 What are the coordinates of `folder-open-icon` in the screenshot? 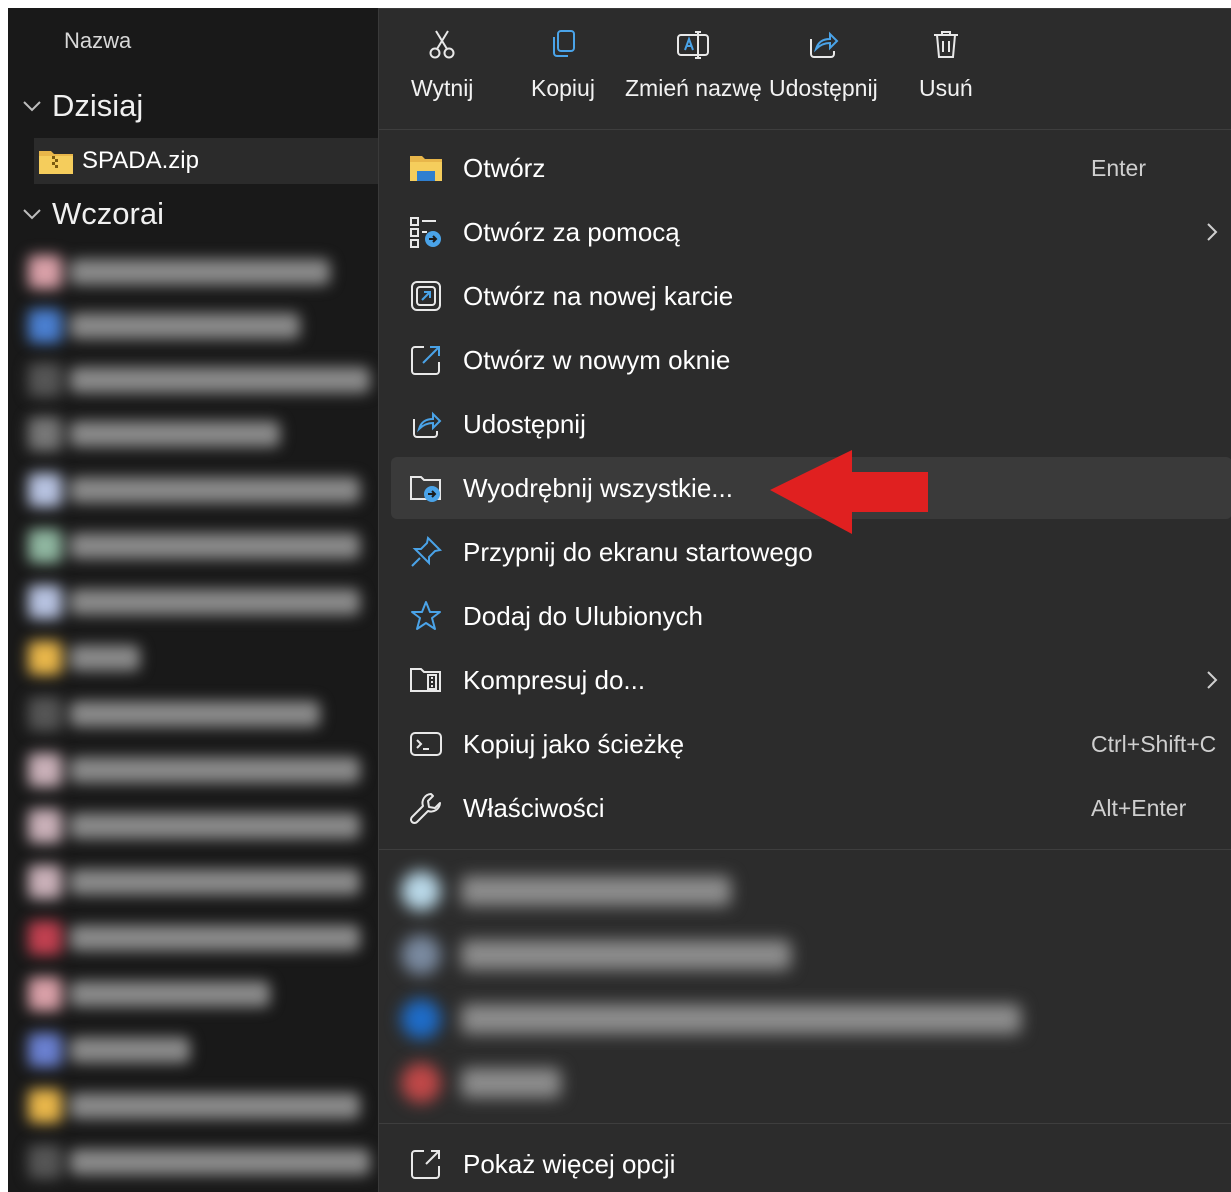 It's located at (426, 168).